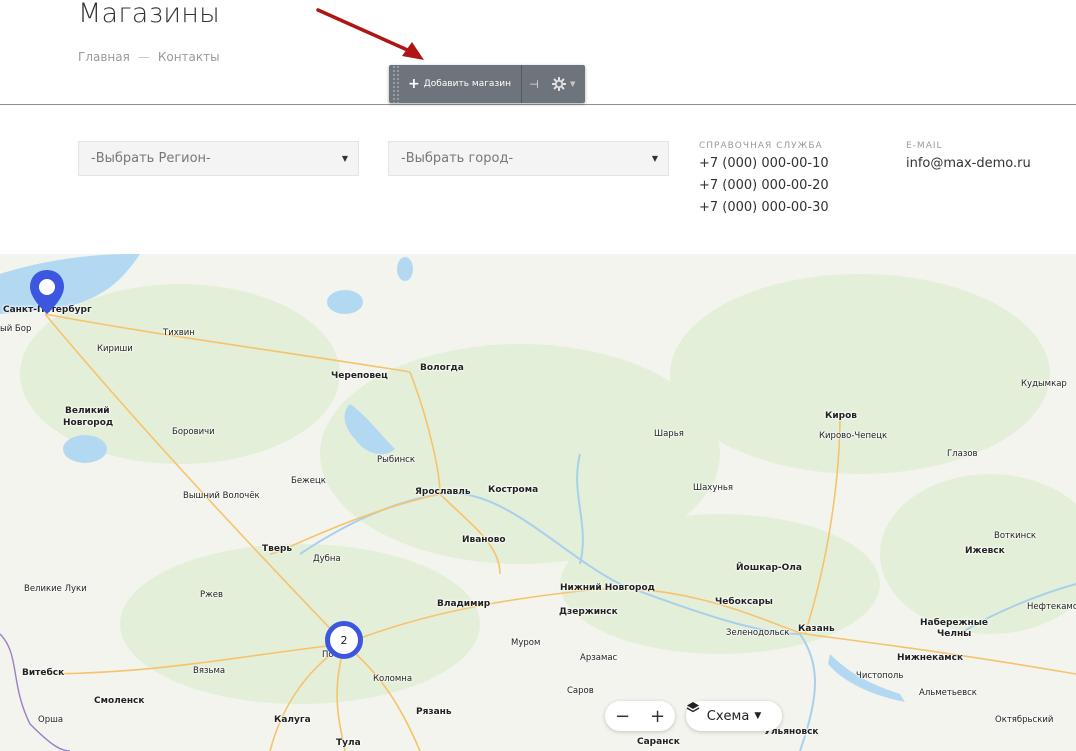 The width and height of the screenshot is (1076, 751). Describe the element at coordinates (327, 559) in the screenshot. I see `map-city-label: Дубна` at that location.